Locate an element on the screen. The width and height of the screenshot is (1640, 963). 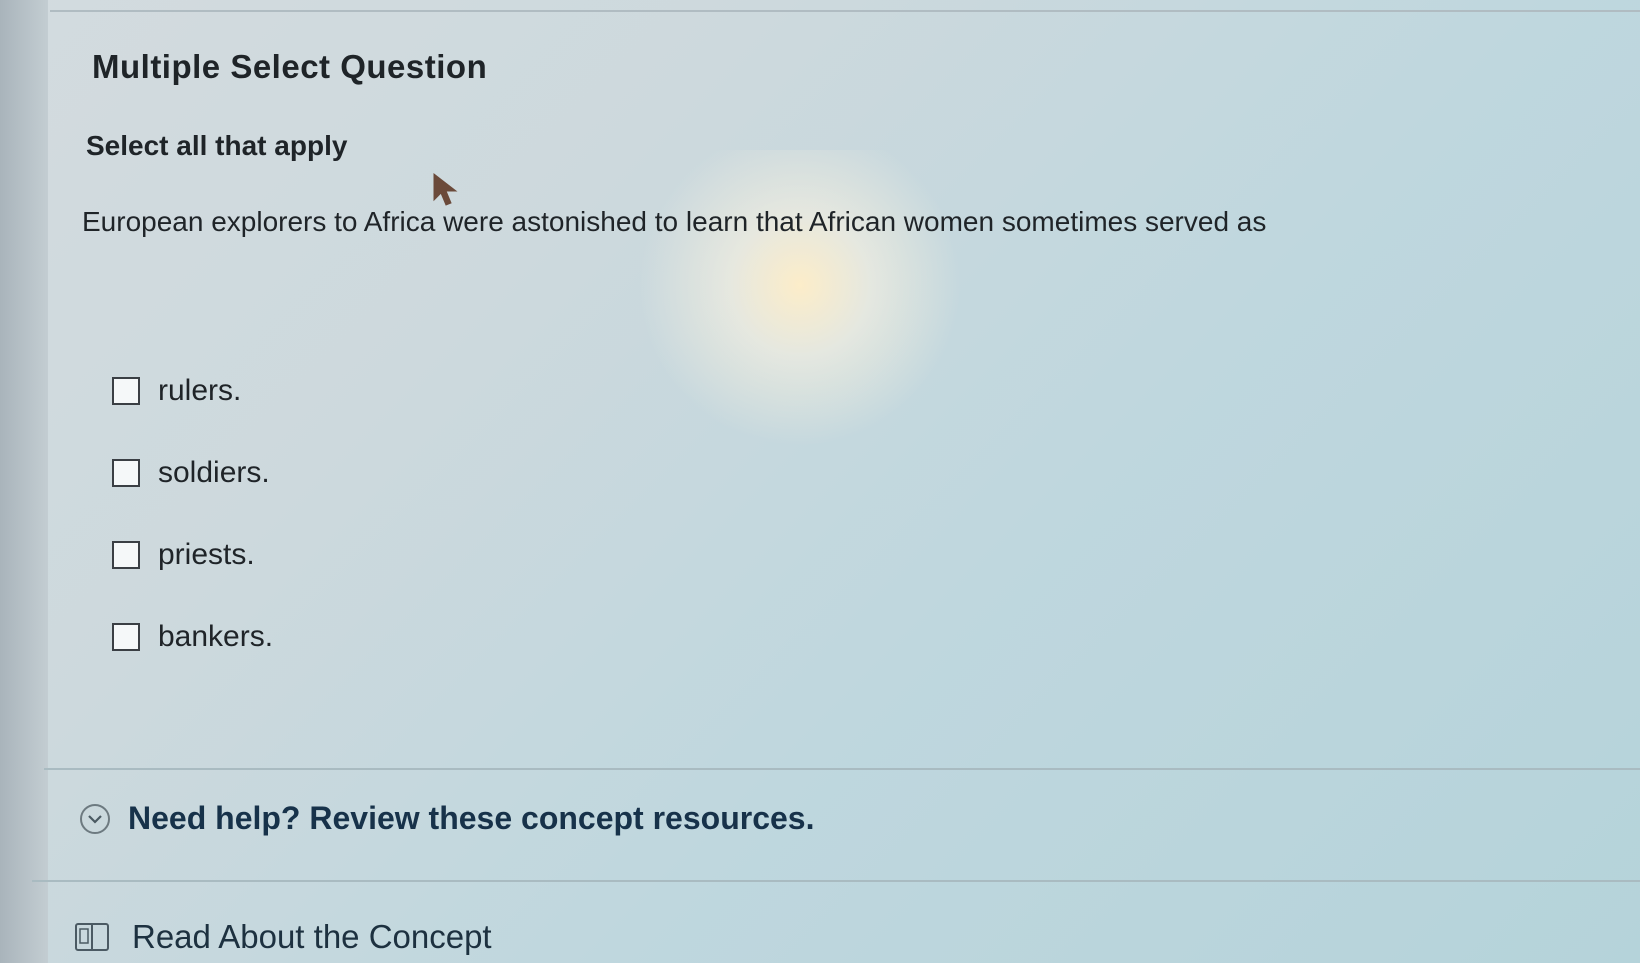
chevron-down-circle-icon is located at coordinates (95, 818).